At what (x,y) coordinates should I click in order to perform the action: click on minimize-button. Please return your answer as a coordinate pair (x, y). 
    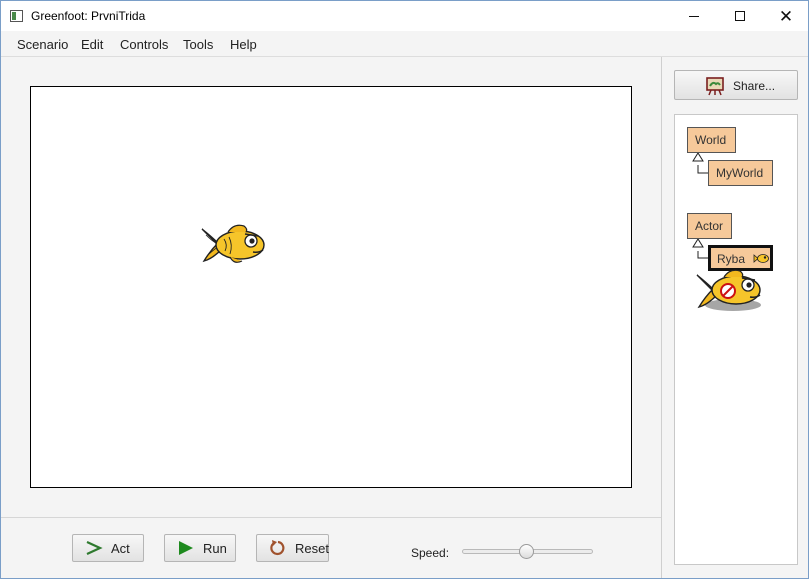
    Looking at the image, I should click on (694, 16).